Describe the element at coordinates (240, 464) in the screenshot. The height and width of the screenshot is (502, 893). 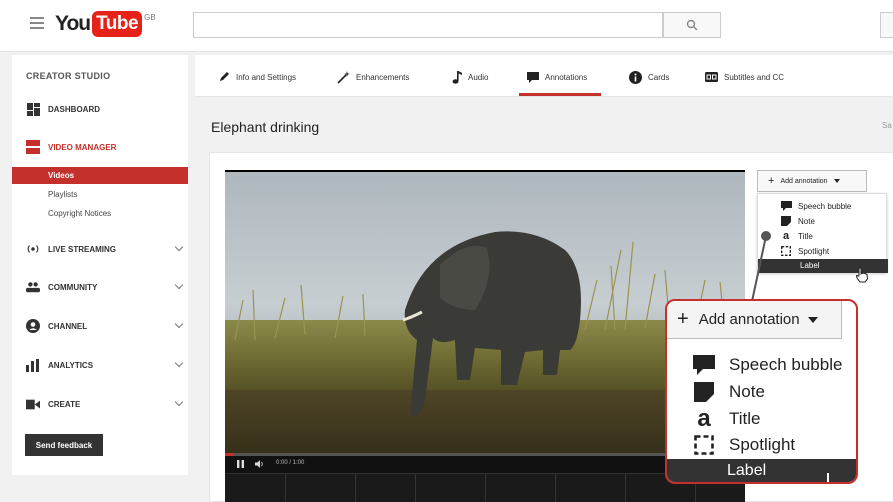
I see `pause-icon` at that location.